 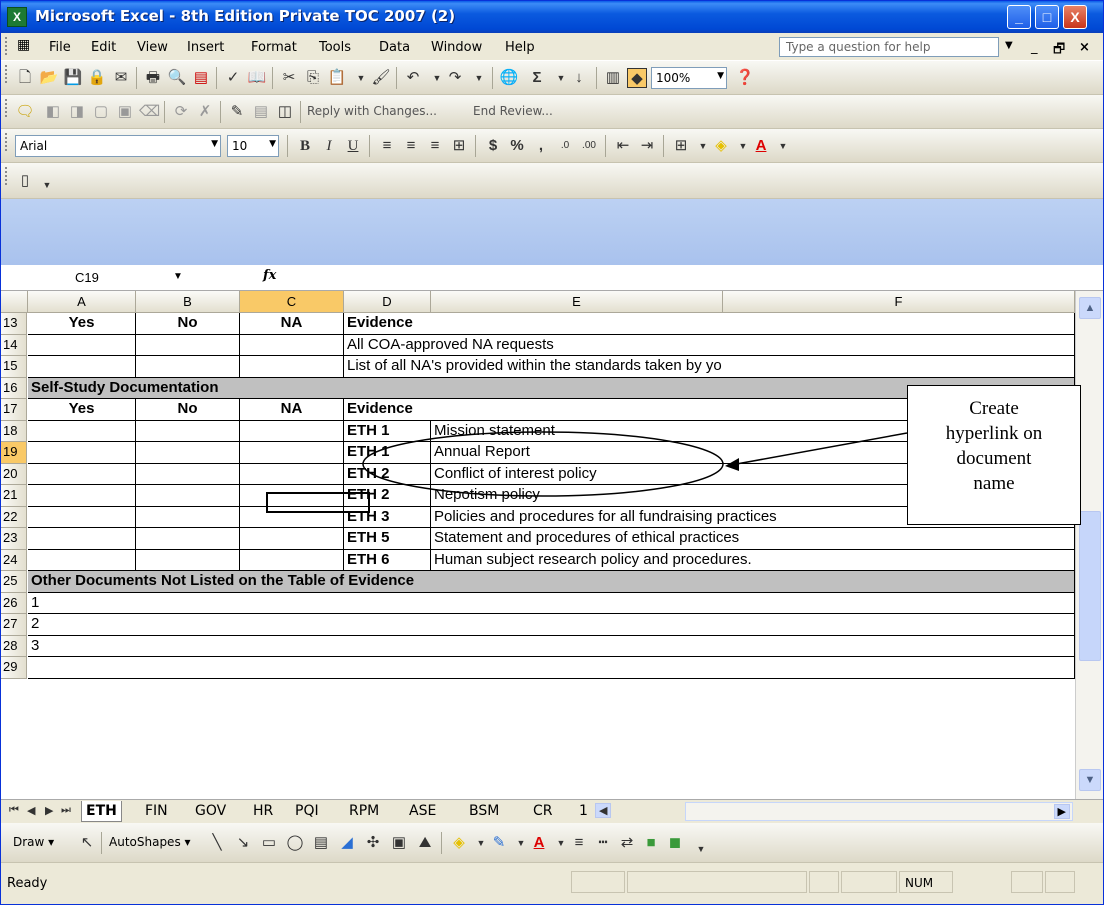 I want to click on open-icon: 📂, so click(x=49, y=78).